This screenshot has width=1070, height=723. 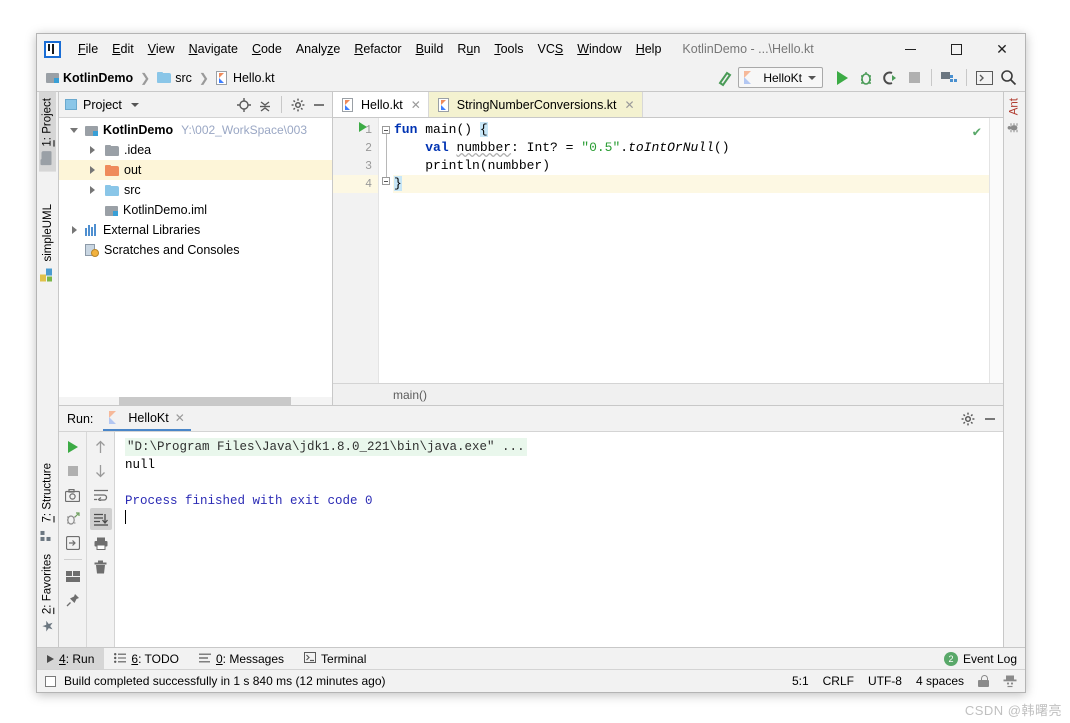 What do you see at coordinates (147, 418) in the screenshot?
I see `run-tab-hellokt: HelloKt ✕` at bounding box center [147, 418].